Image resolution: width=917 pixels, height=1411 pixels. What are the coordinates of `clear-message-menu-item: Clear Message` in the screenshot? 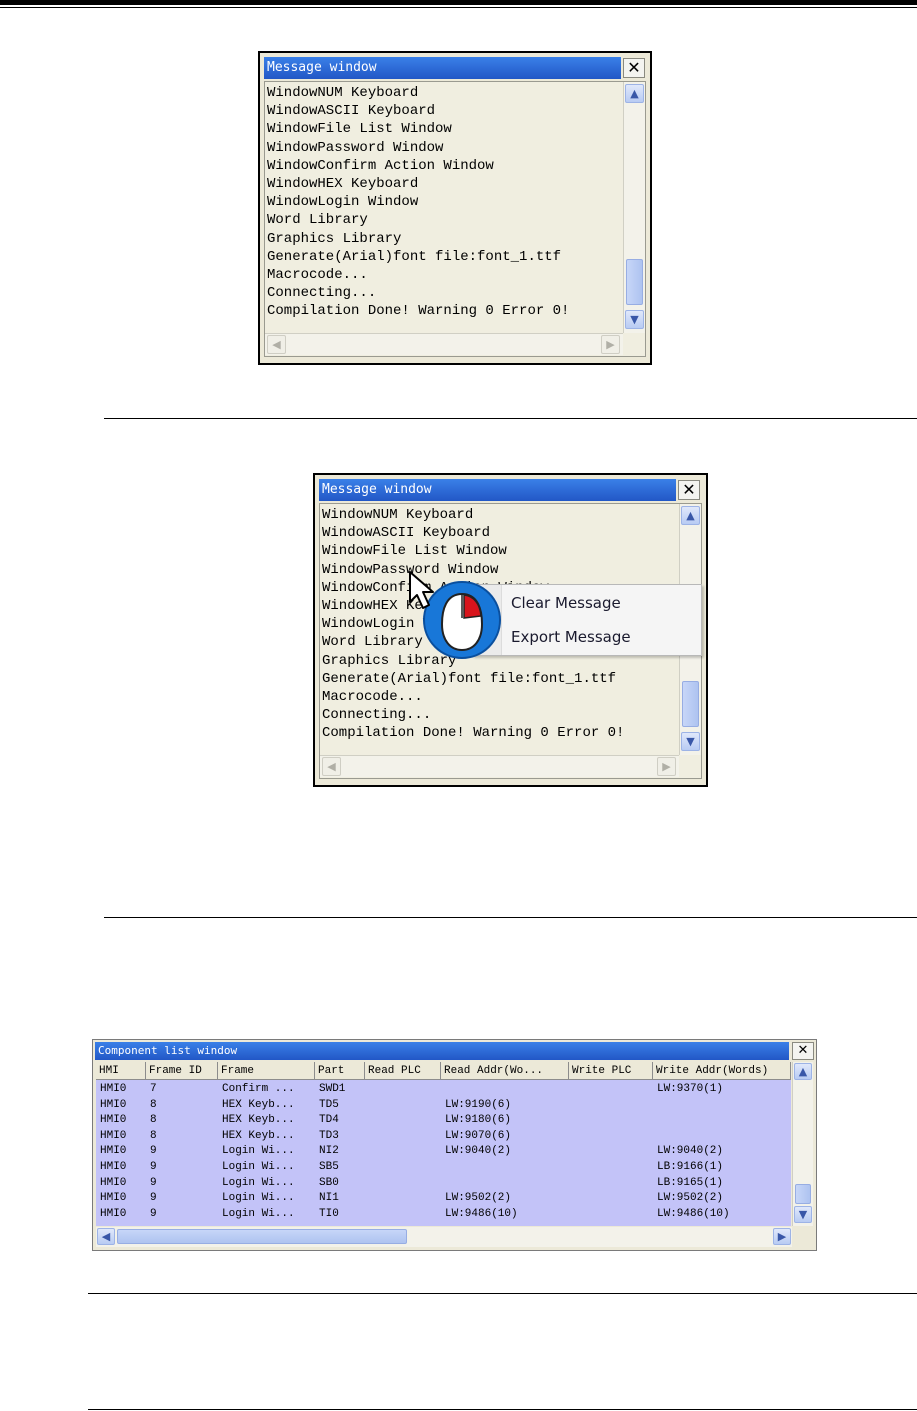 It's located at (566, 603).